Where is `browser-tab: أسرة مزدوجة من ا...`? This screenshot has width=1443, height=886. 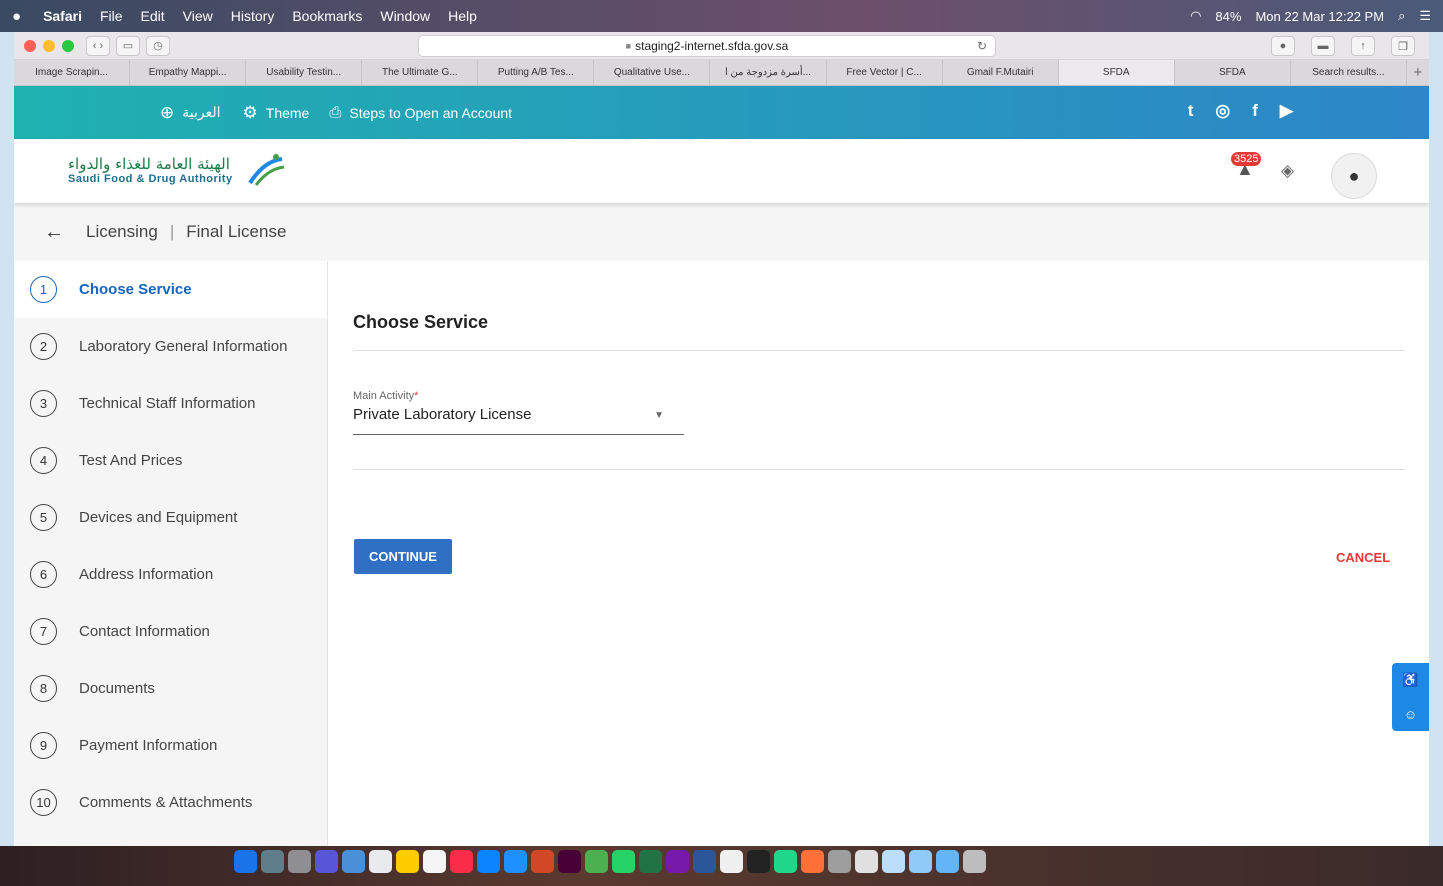
browser-tab: أسرة مزدوجة من ا... is located at coordinates (768, 72).